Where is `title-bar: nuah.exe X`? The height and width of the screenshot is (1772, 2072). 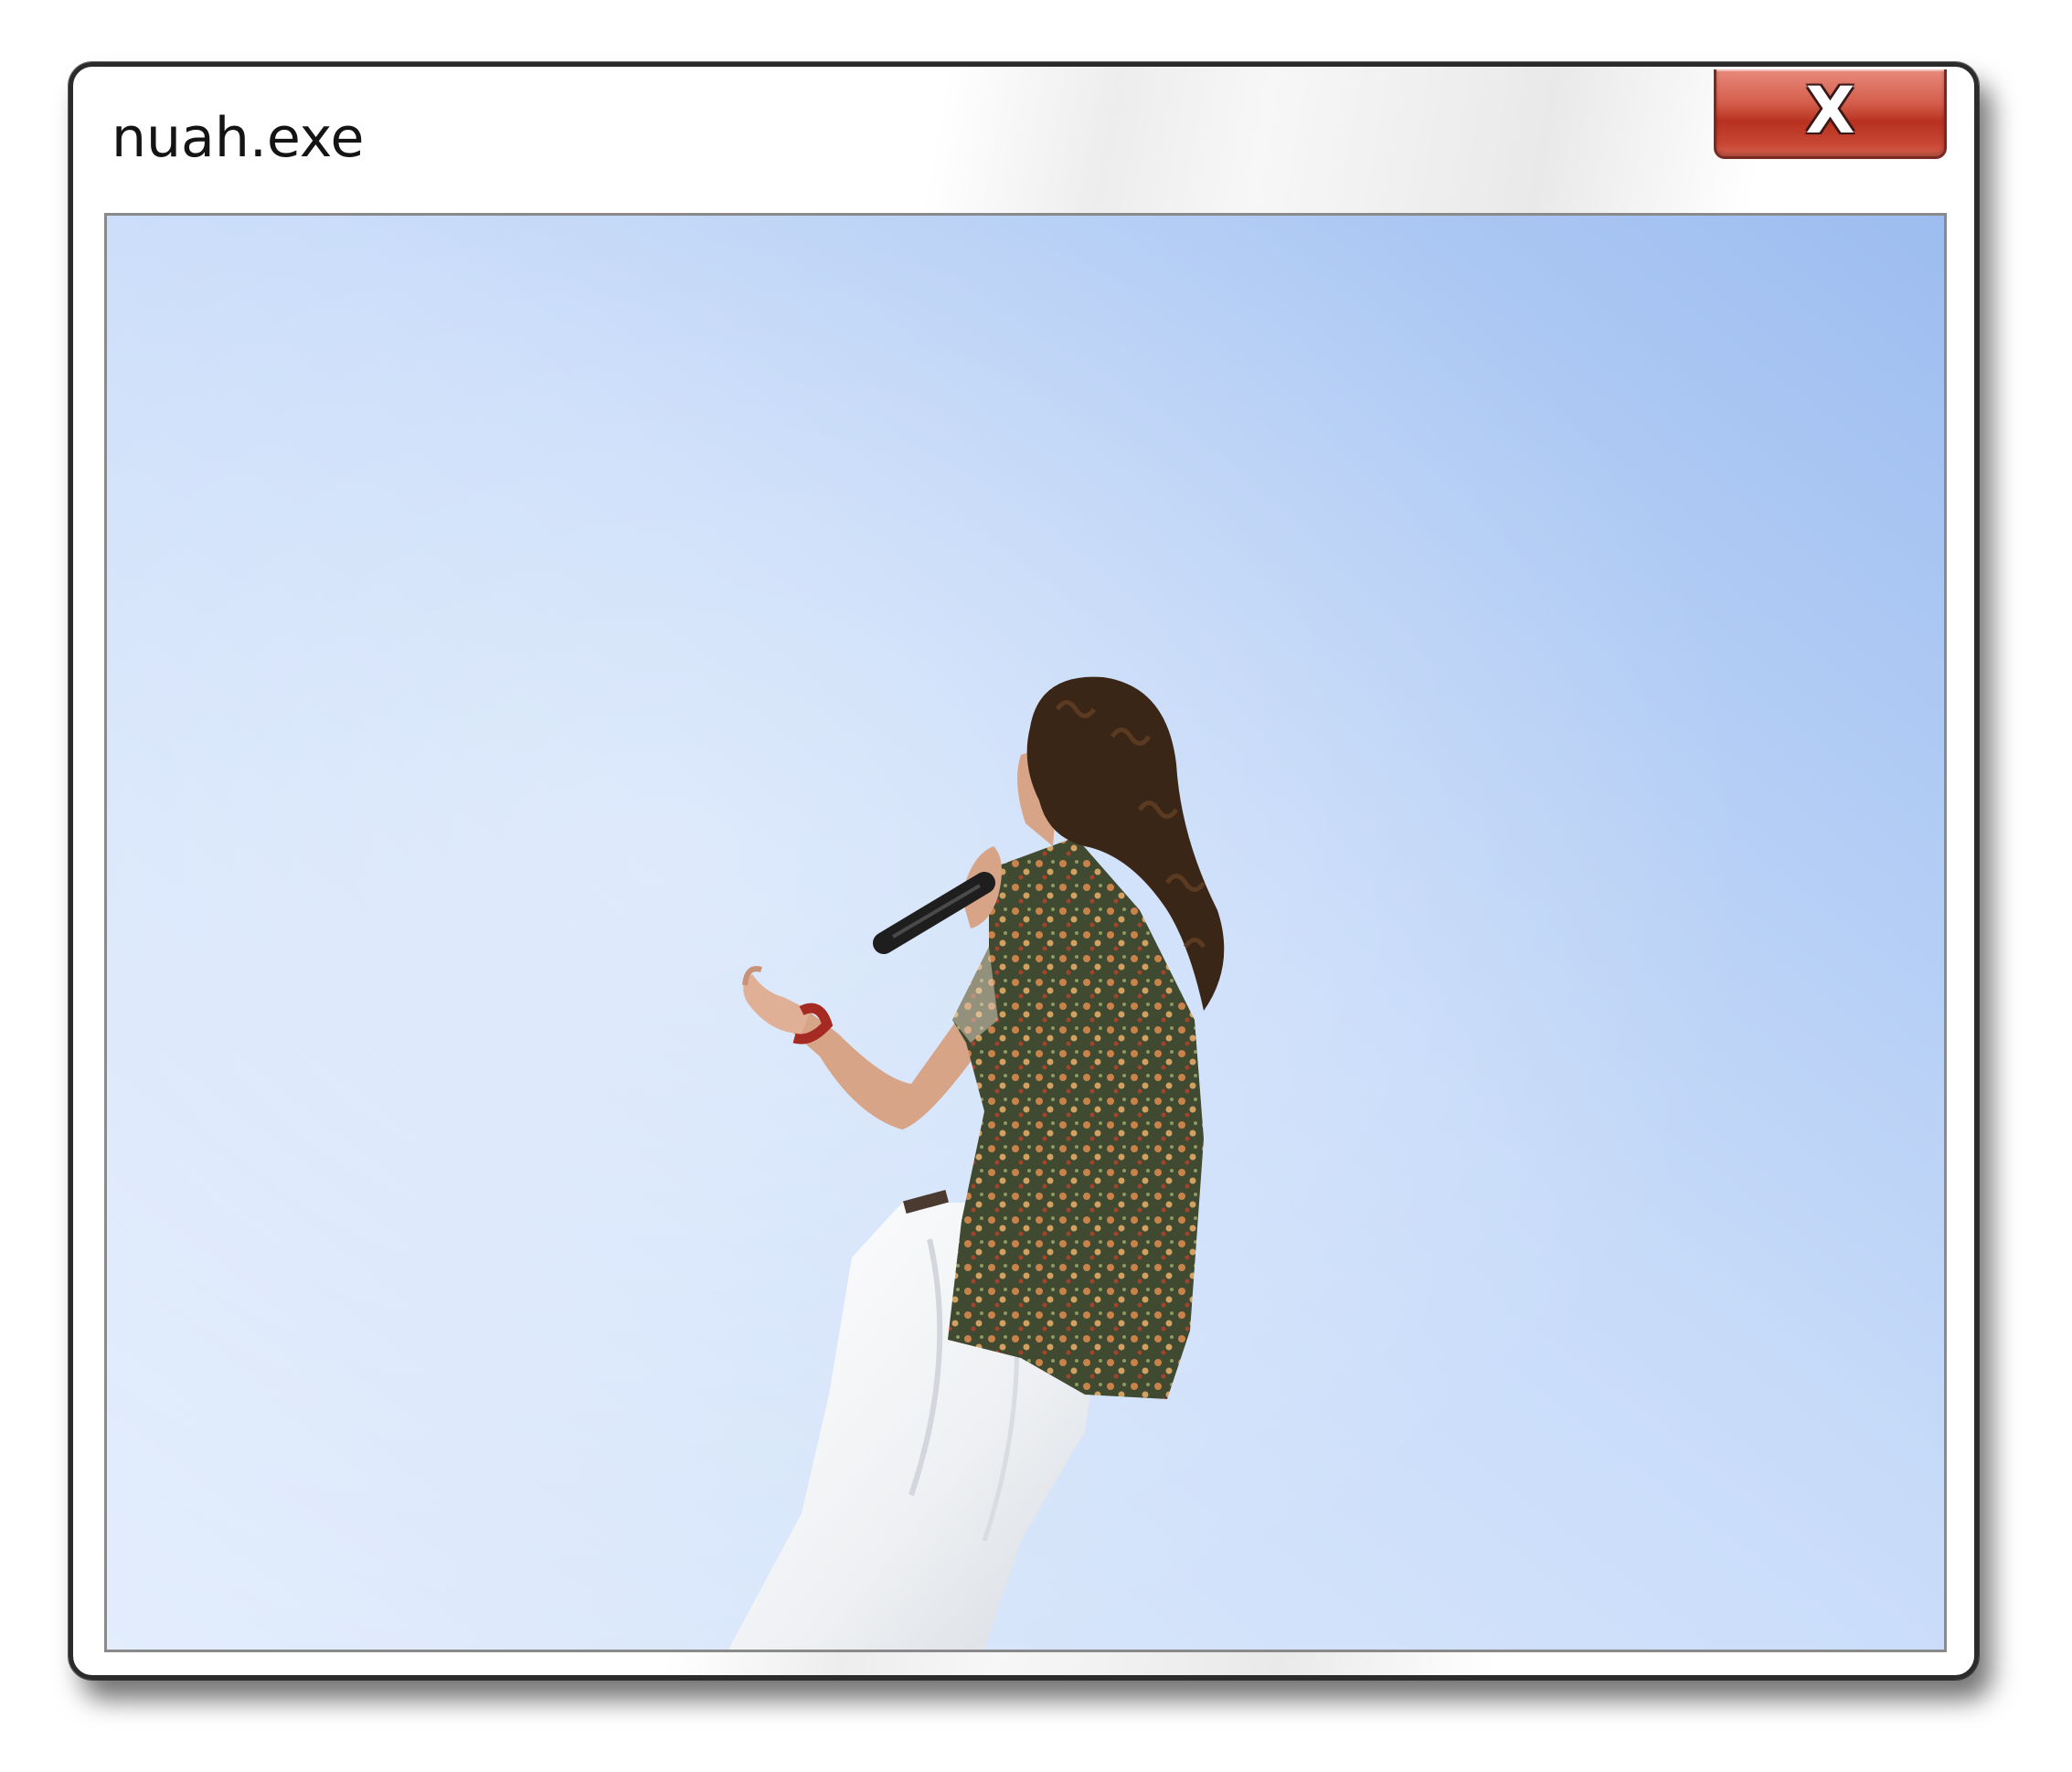 title-bar: nuah.exe X is located at coordinates (1023, 137).